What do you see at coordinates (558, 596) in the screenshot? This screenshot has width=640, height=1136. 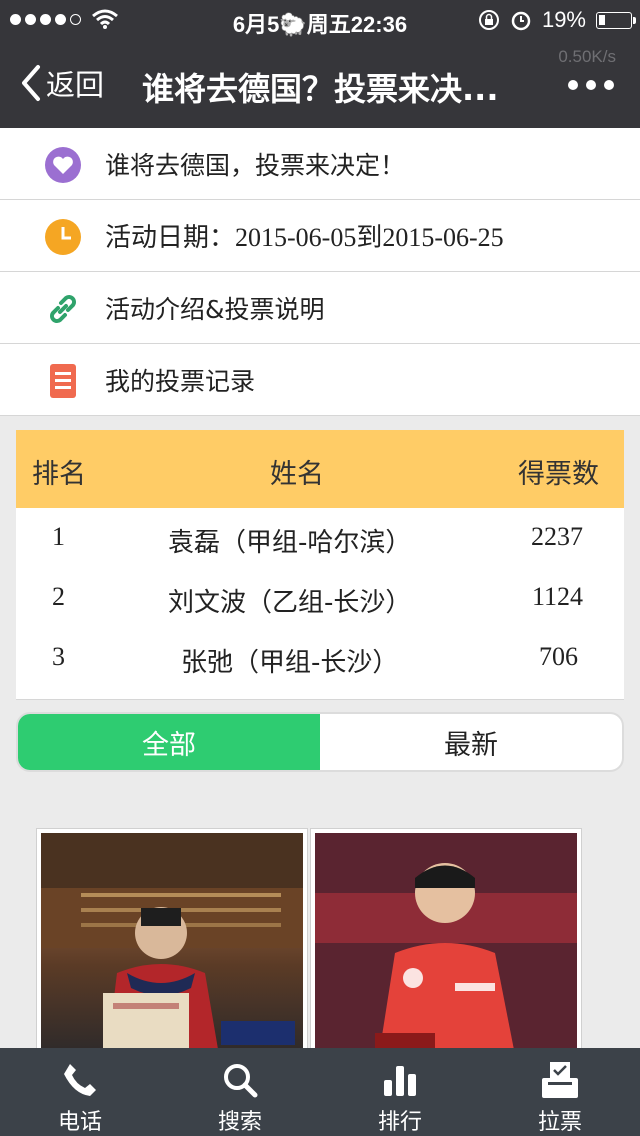 I see `row-votes: 1124` at bounding box center [558, 596].